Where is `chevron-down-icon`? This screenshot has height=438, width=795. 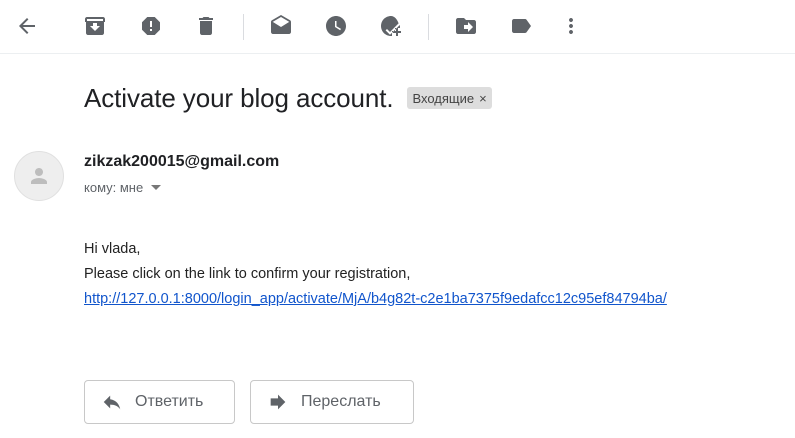 chevron-down-icon is located at coordinates (156, 187).